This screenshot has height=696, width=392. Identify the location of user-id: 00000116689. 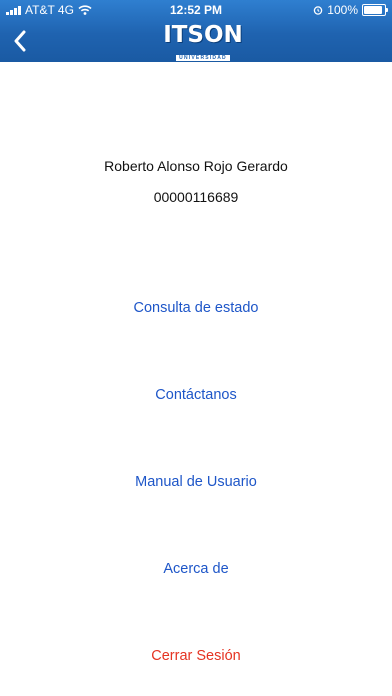
(196, 197).